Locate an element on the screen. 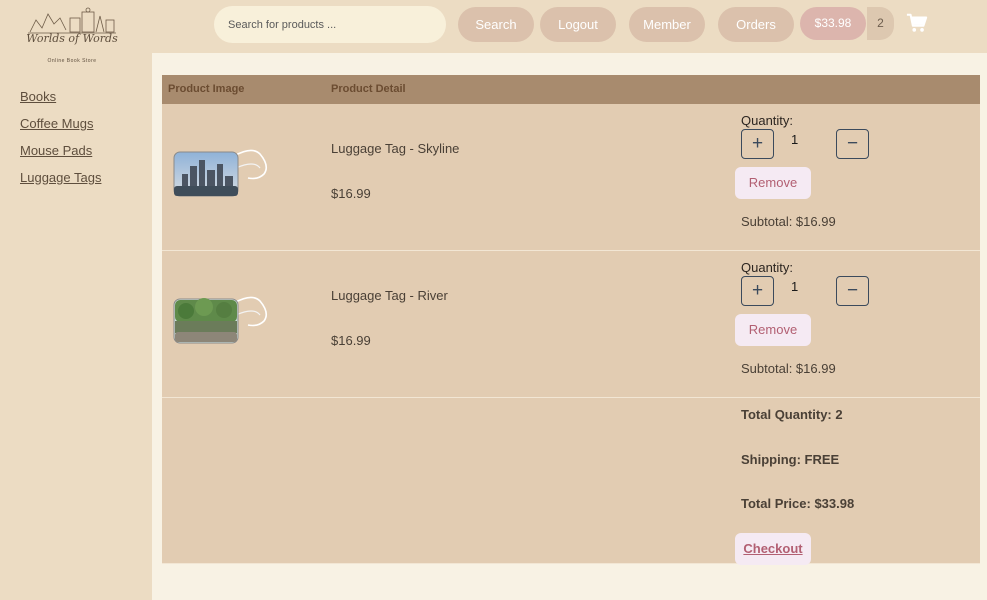 The image size is (987, 600). product-name: Luggage Tag - River is located at coordinates (389, 295).